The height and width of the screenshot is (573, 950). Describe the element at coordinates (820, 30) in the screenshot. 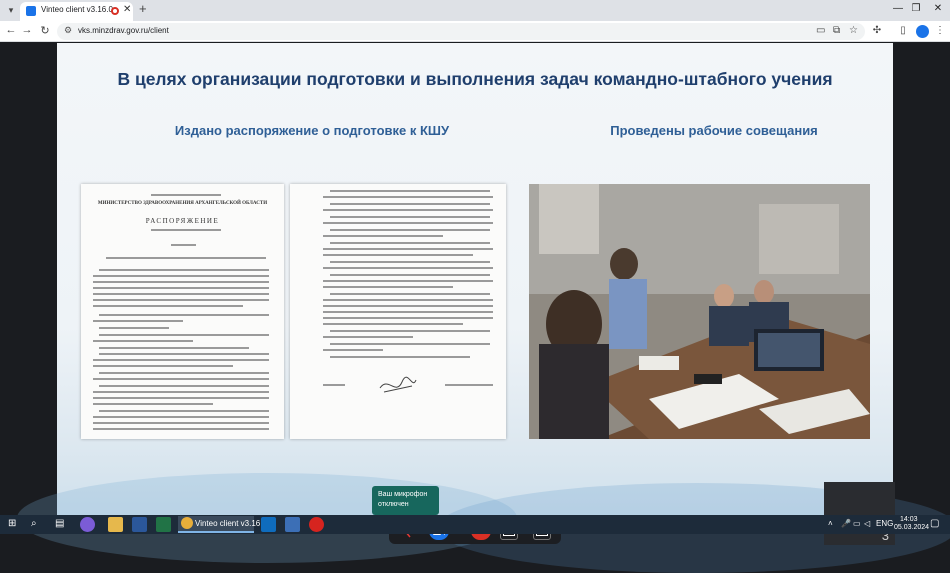

I see `camera-in-use-icon: ▭` at that location.